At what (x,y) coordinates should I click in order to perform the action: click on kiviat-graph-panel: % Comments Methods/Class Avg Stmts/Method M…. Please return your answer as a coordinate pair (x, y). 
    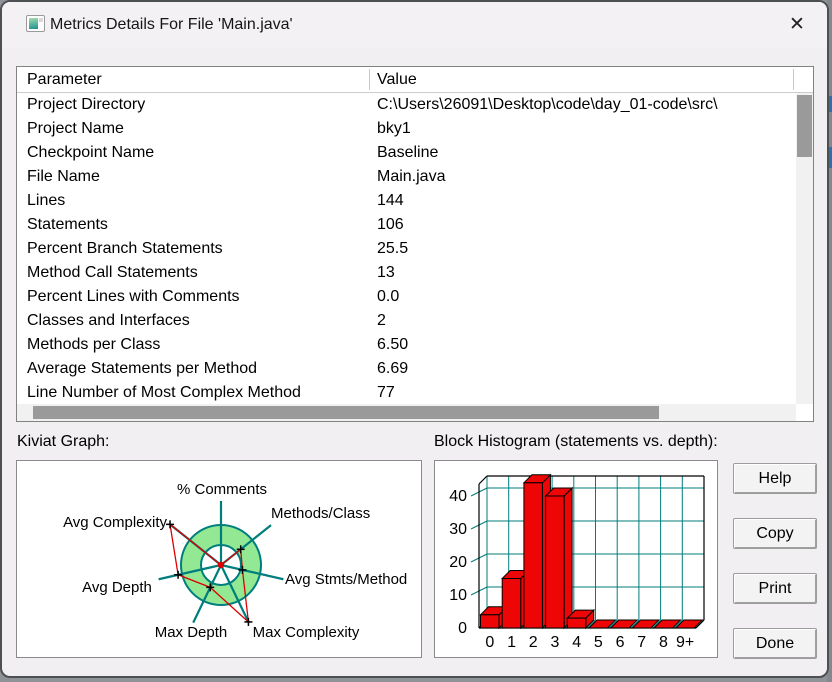
    Looking at the image, I should click on (219, 559).